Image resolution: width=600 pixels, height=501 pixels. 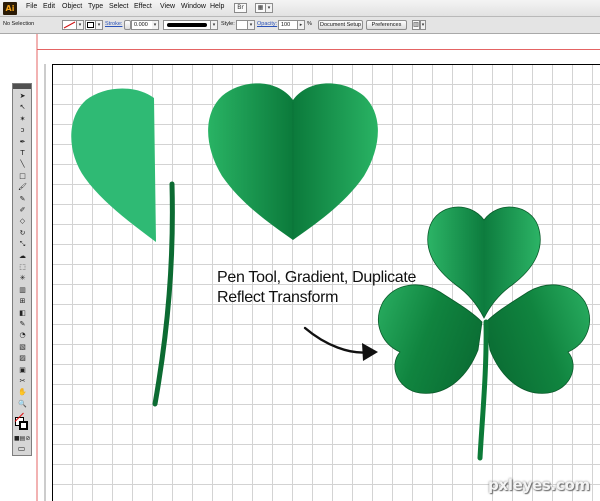 I want to click on magic-wand-tool-icon: ✶, so click(x=22, y=119).